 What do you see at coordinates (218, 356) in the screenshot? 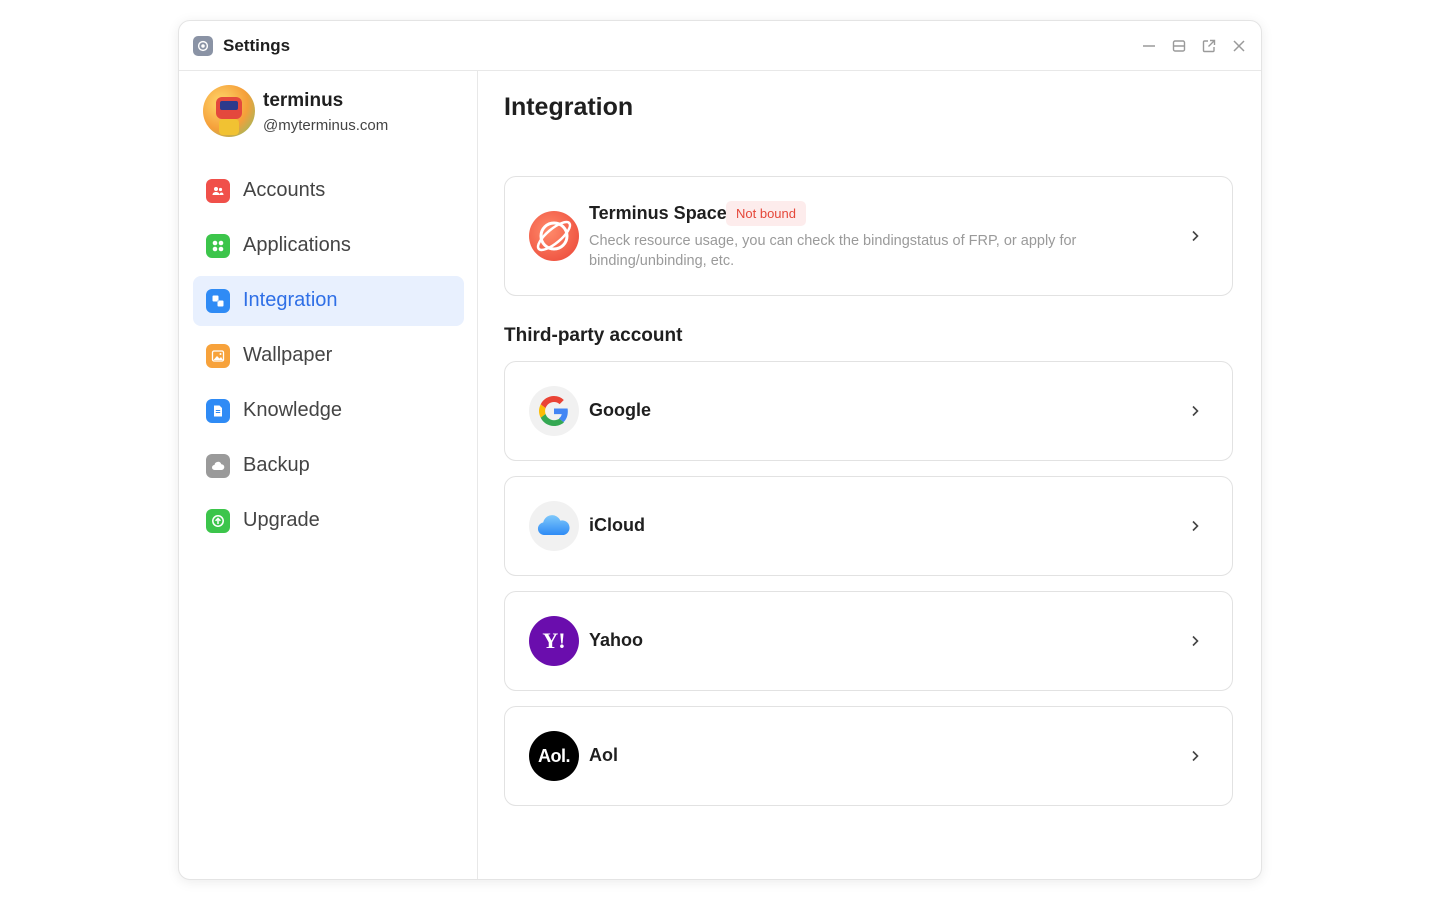
I see `wallpaper-icon` at bounding box center [218, 356].